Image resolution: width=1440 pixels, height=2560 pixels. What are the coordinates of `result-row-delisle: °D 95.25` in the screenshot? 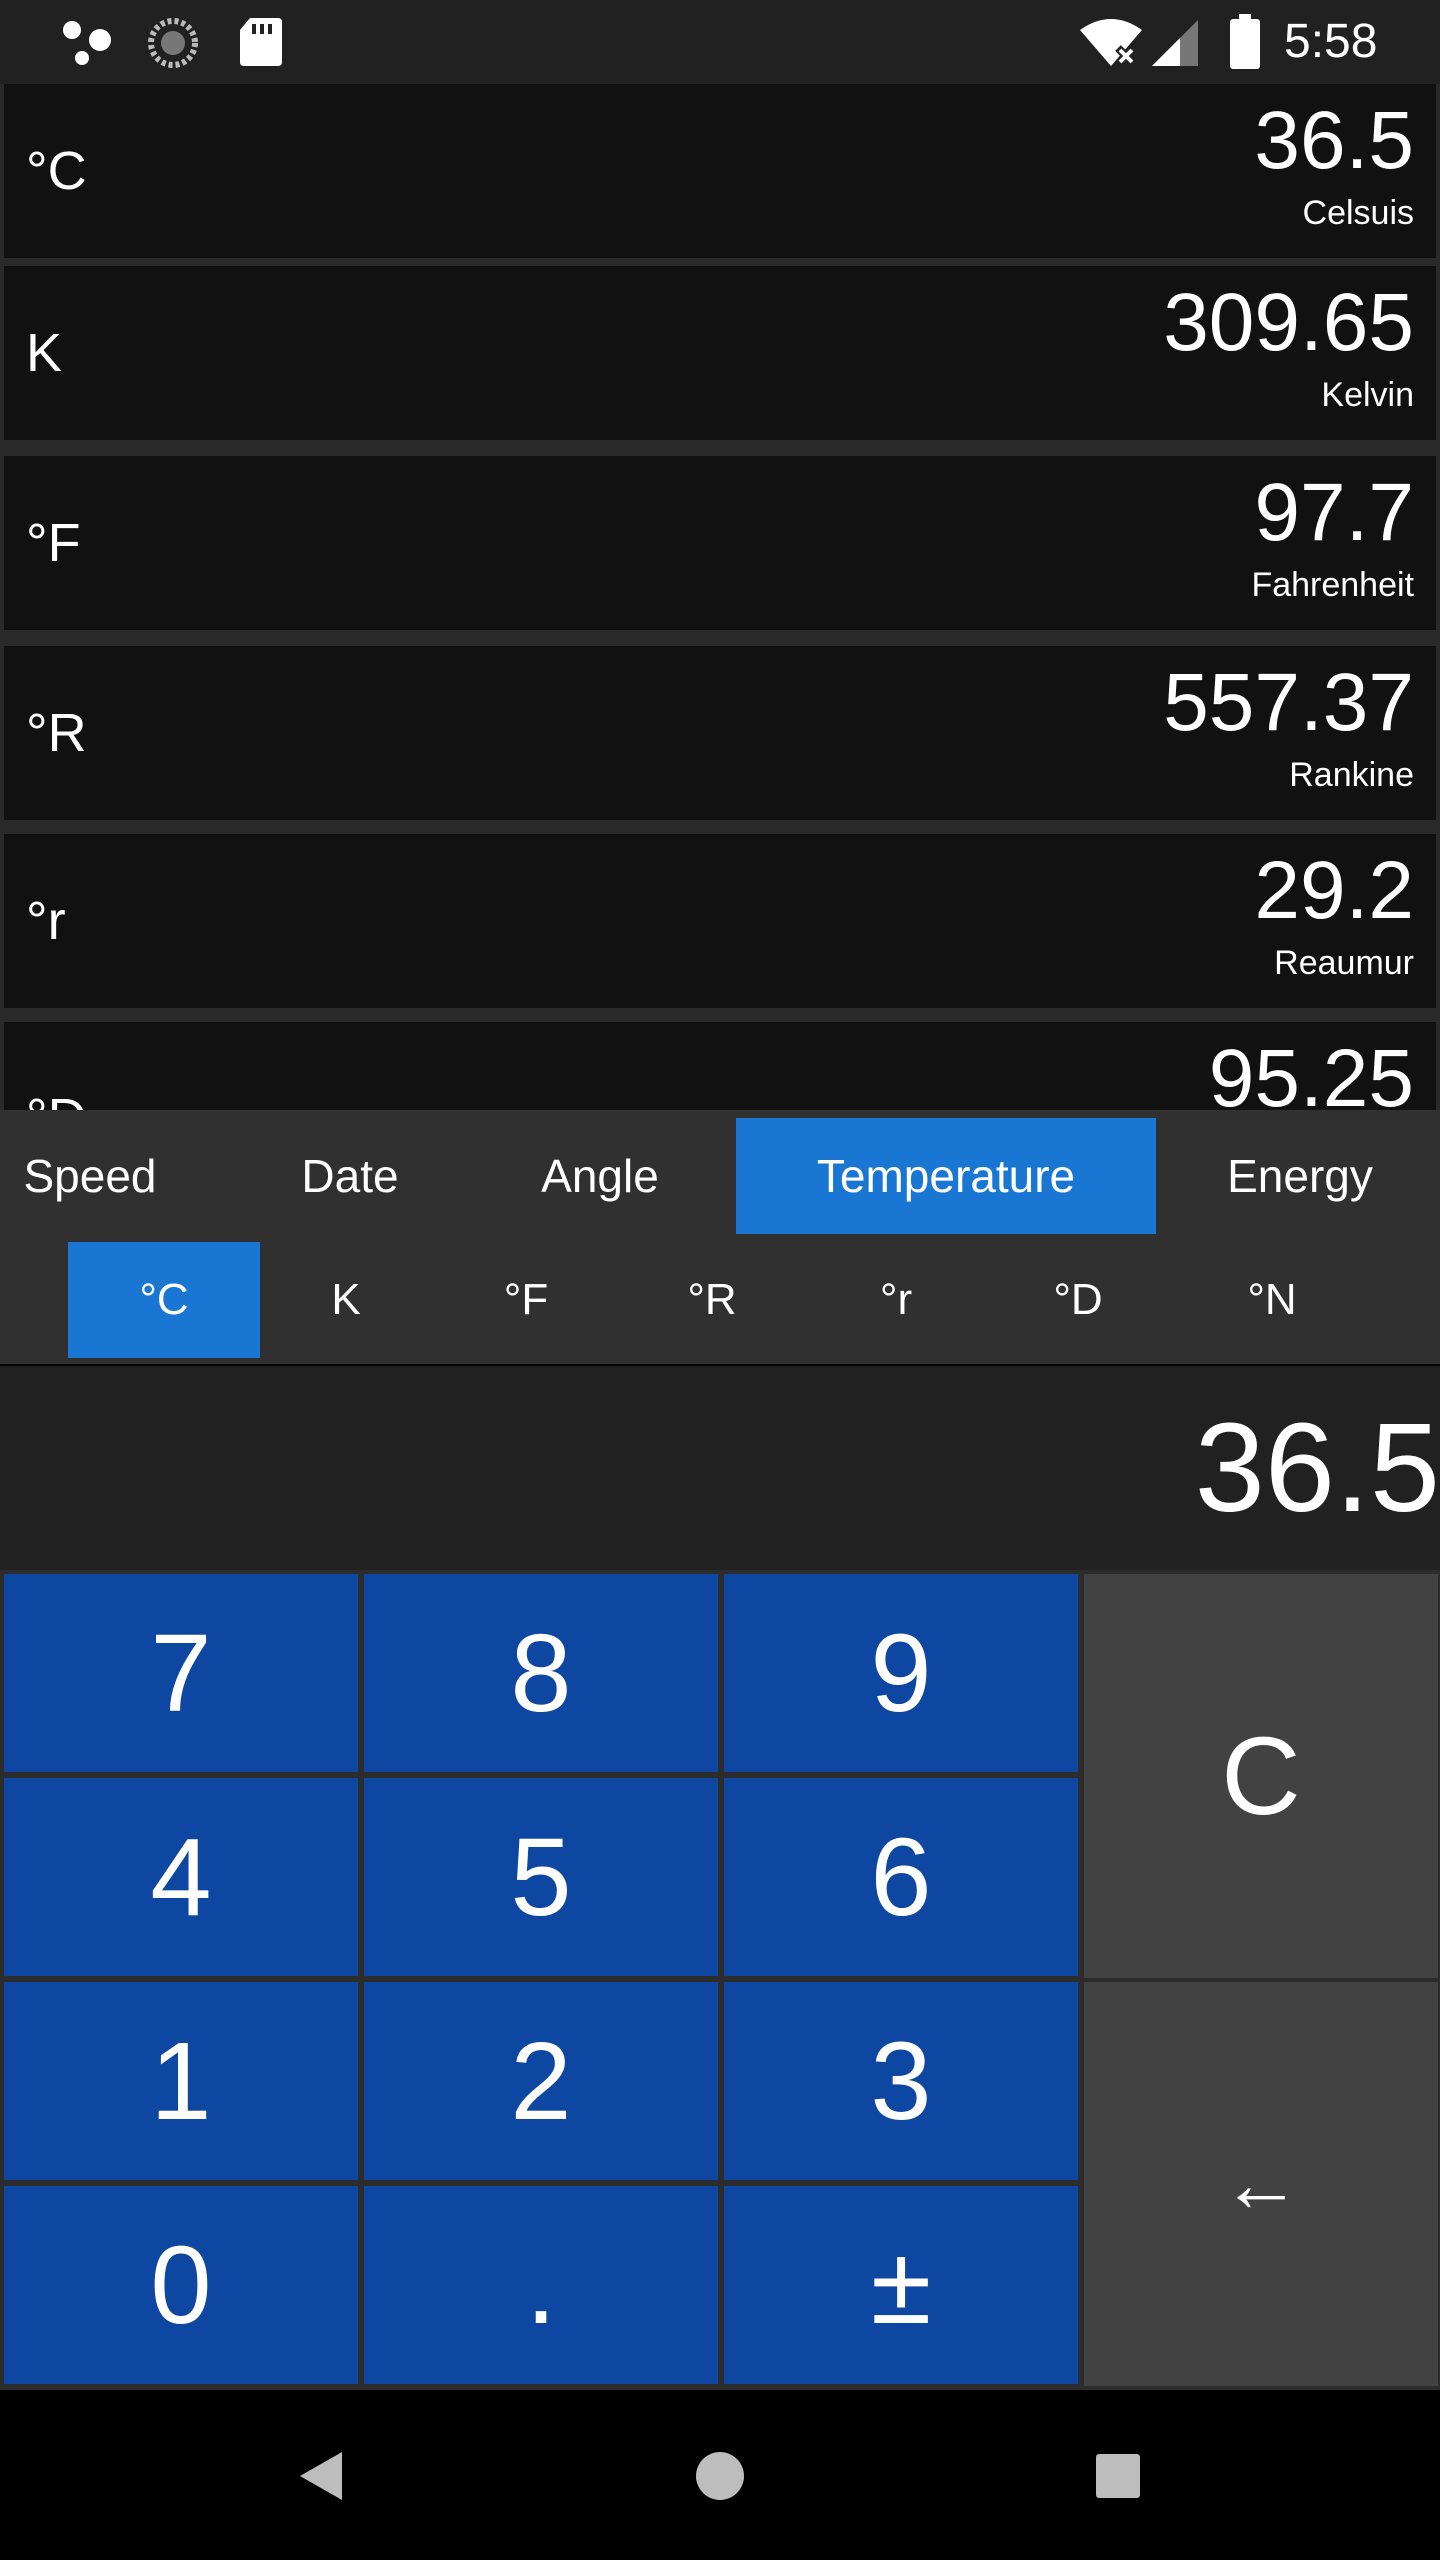 It's located at (720, 1066).